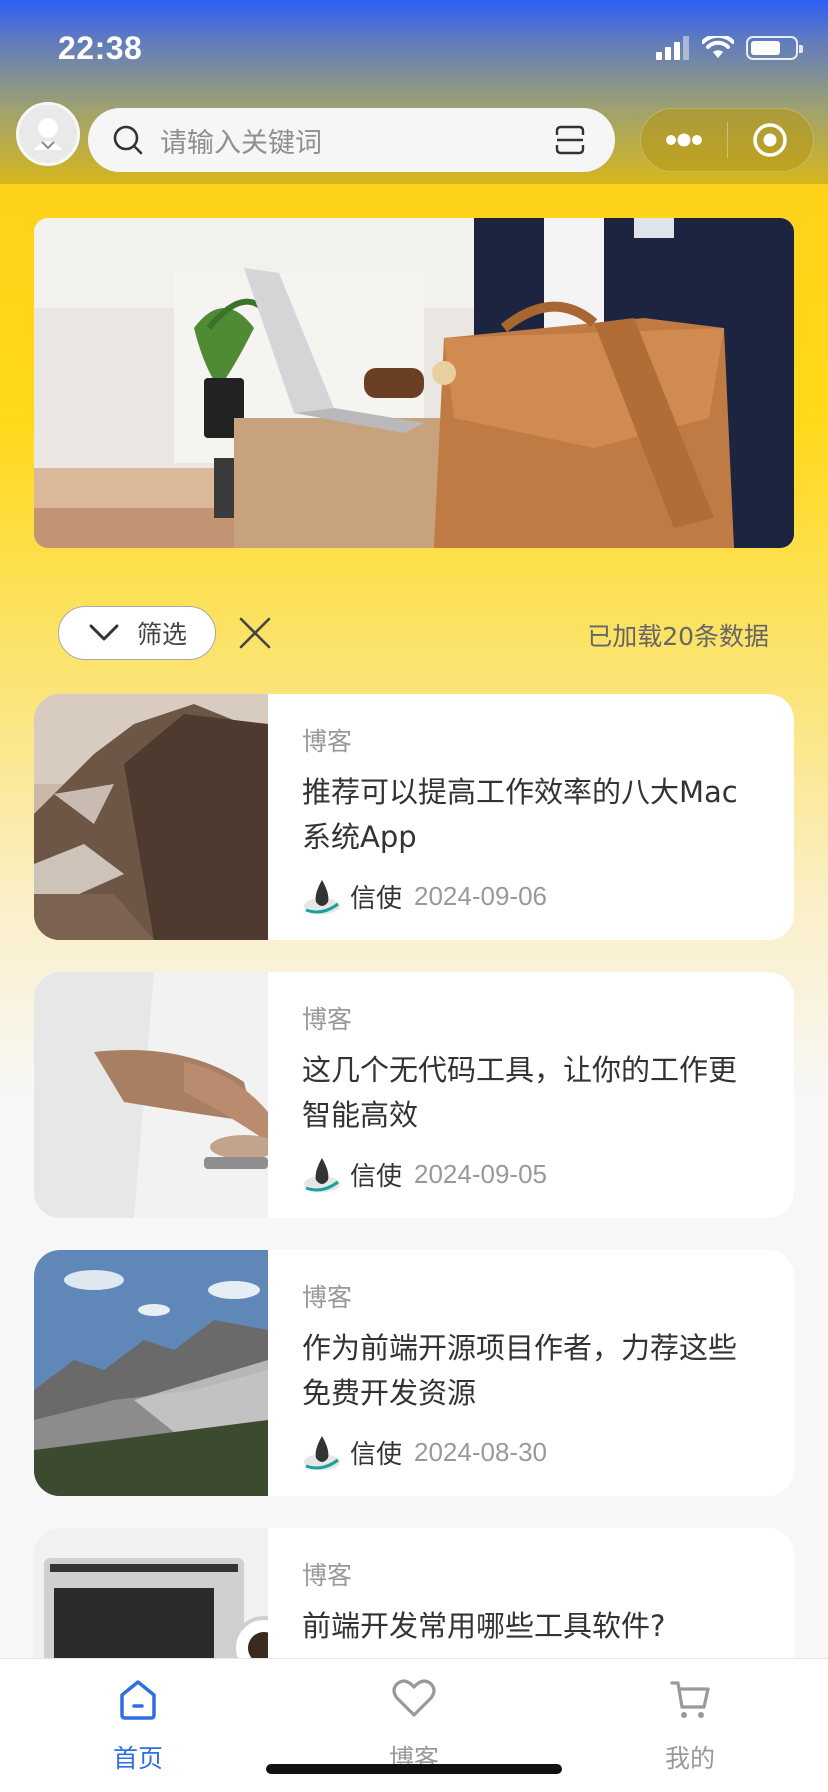  I want to click on post-date: 2024-08-30, so click(481, 1451).